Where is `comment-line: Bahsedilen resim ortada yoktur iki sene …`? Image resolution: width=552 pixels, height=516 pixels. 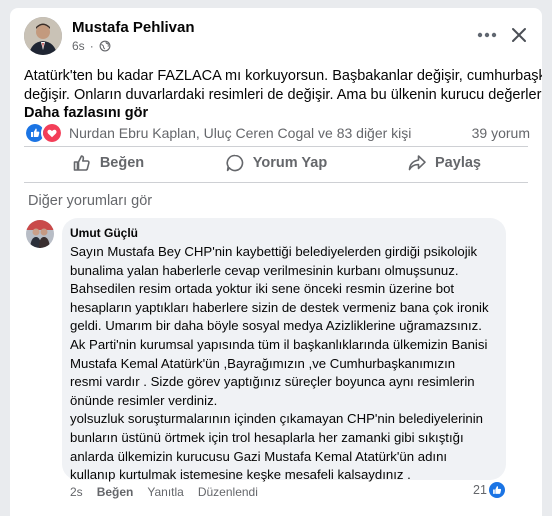 comment-line: Bahsedilen resim ortada yoktur iki sene … is located at coordinates (262, 289).